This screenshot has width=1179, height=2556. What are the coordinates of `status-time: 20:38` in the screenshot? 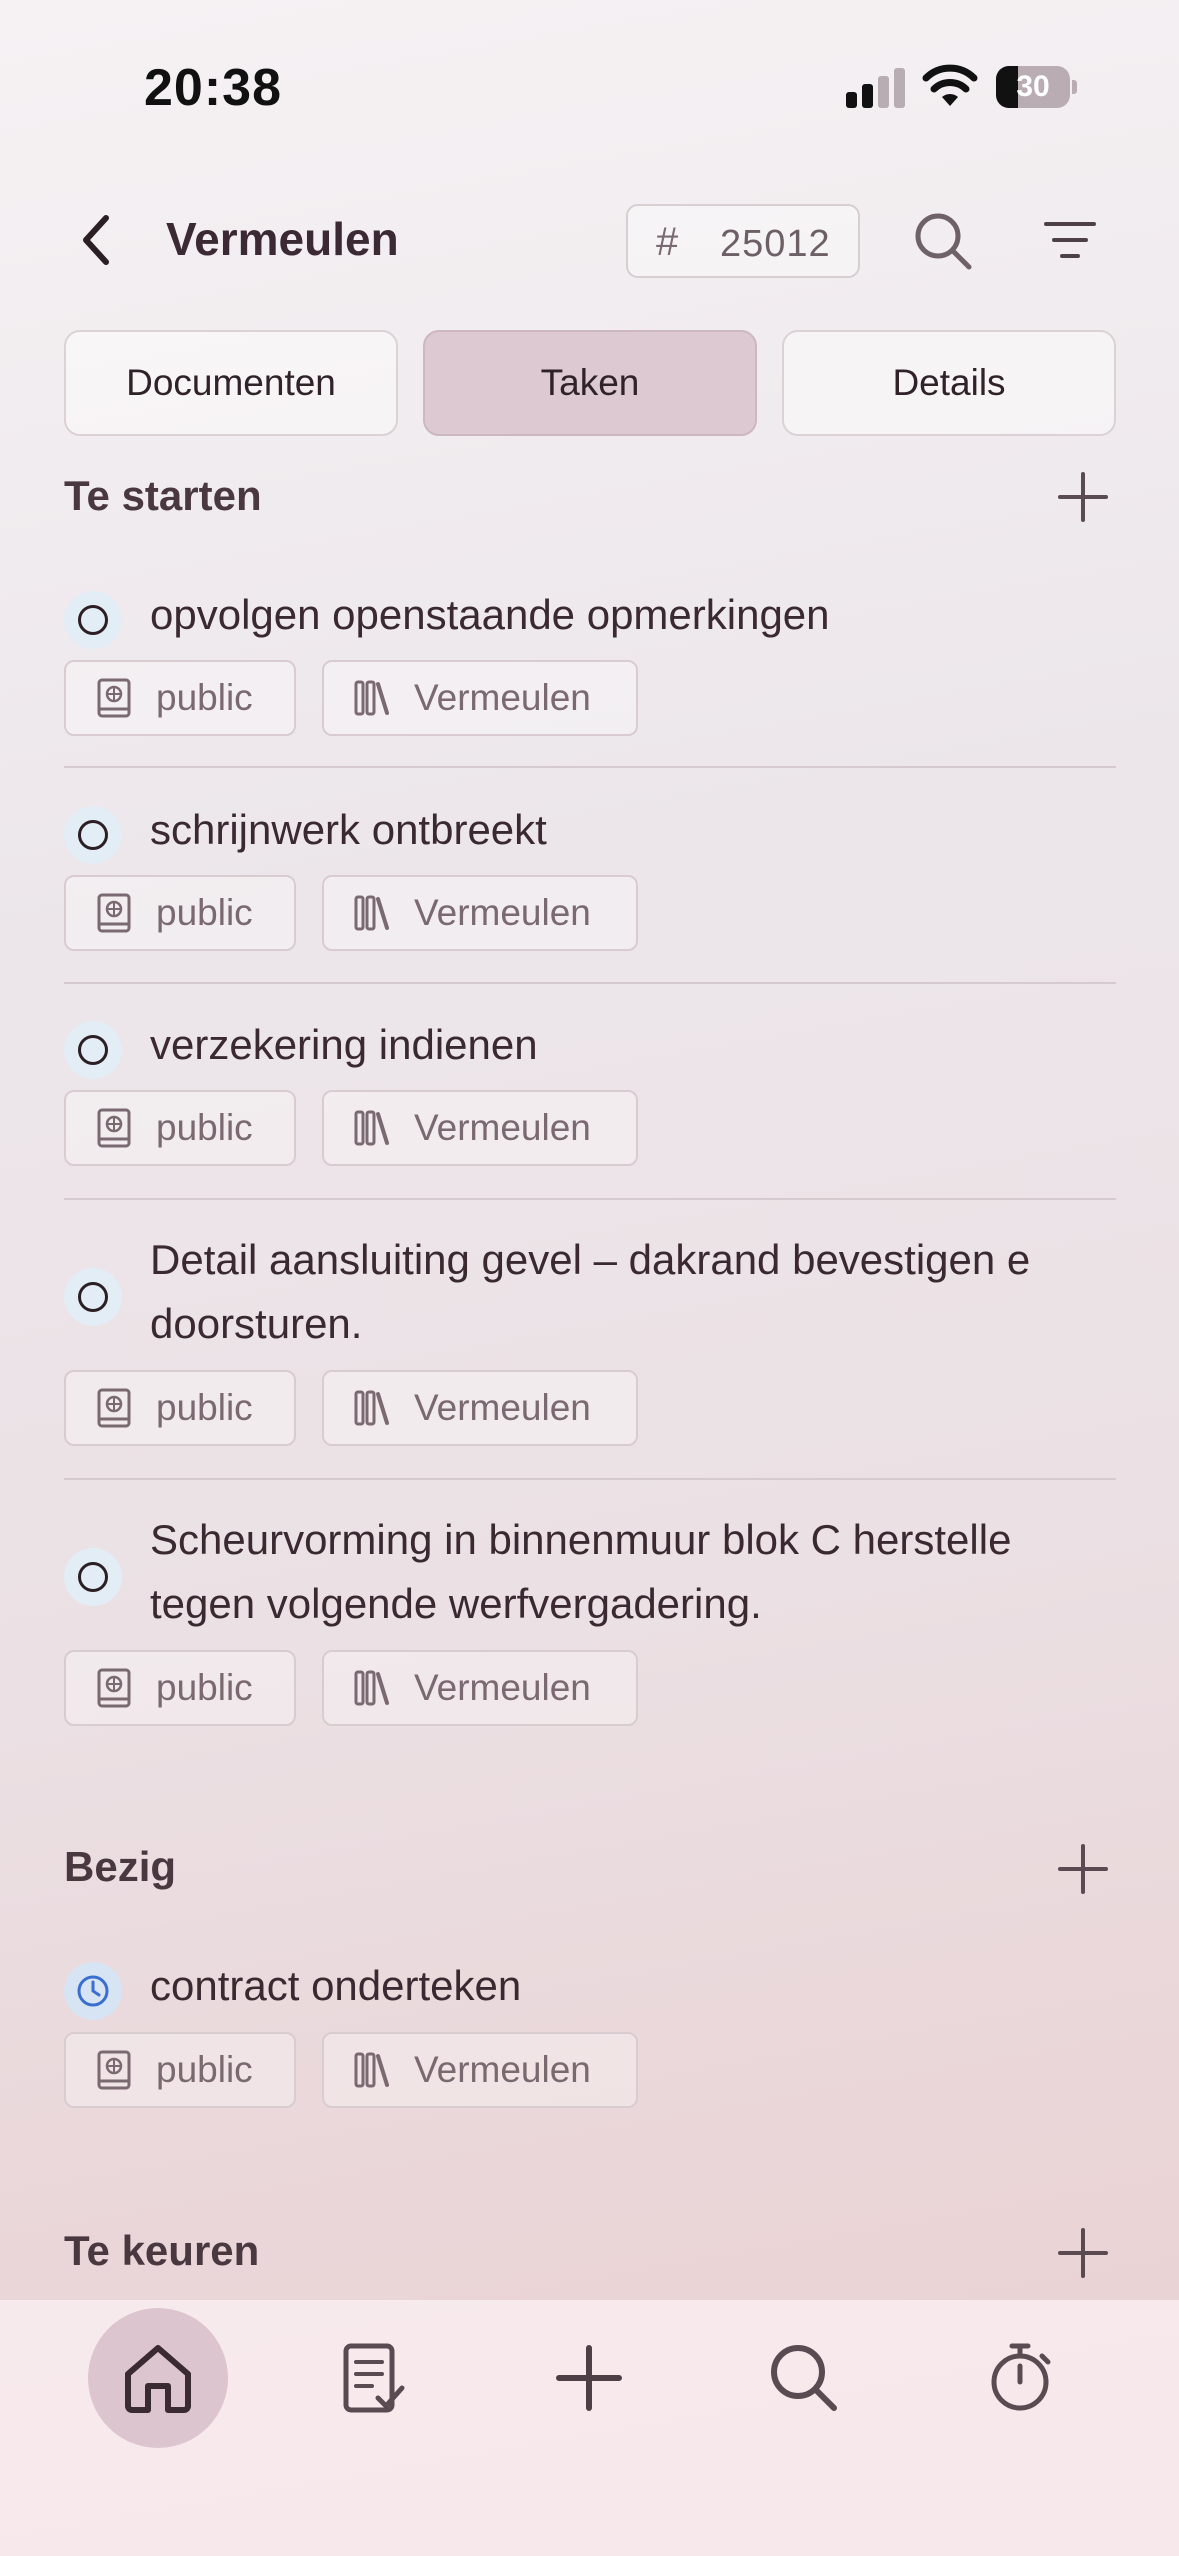 It's located at (213, 88).